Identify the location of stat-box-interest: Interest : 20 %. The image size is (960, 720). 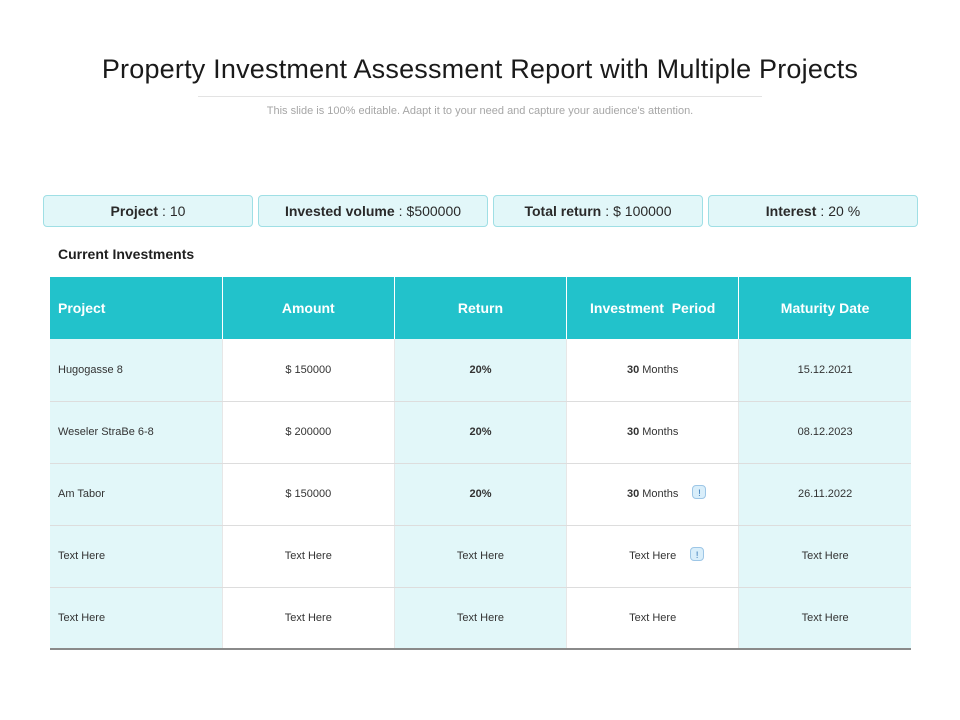
(813, 211).